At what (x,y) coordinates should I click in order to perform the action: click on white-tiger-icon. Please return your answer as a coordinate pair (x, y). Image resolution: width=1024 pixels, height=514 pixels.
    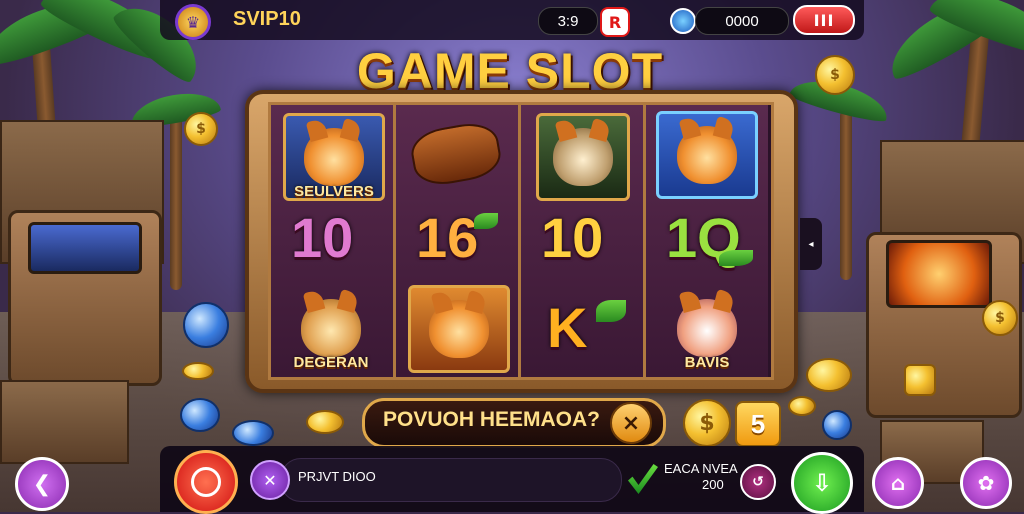
    Looking at the image, I should click on (707, 328).